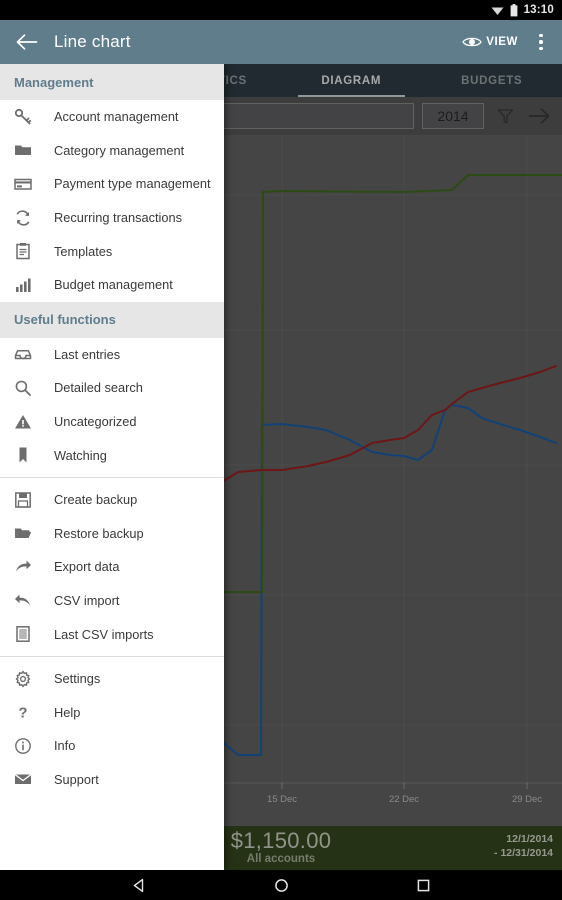 This screenshot has width=562, height=900. Describe the element at coordinates (31, 746) in the screenshot. I see `info-circle-icon` at that location.